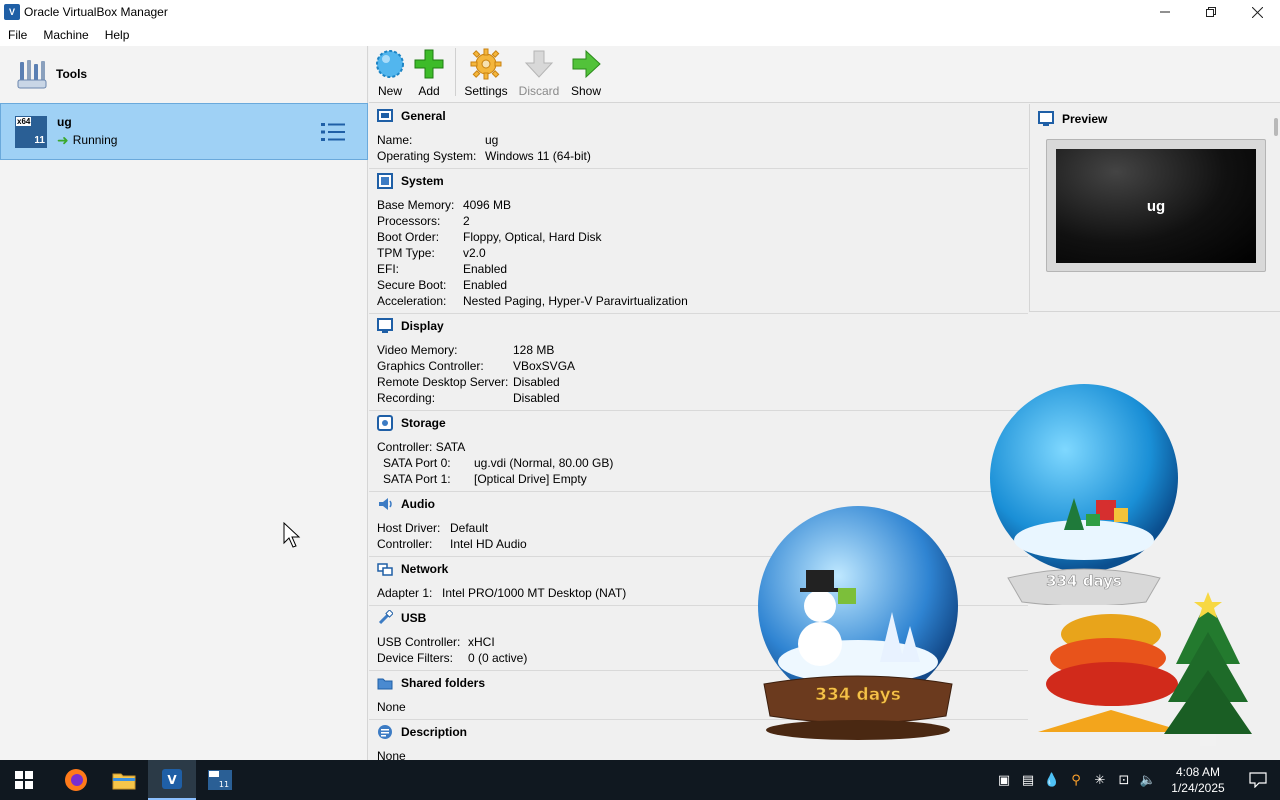  I want to click on section-title: Description, so click(434, 732).